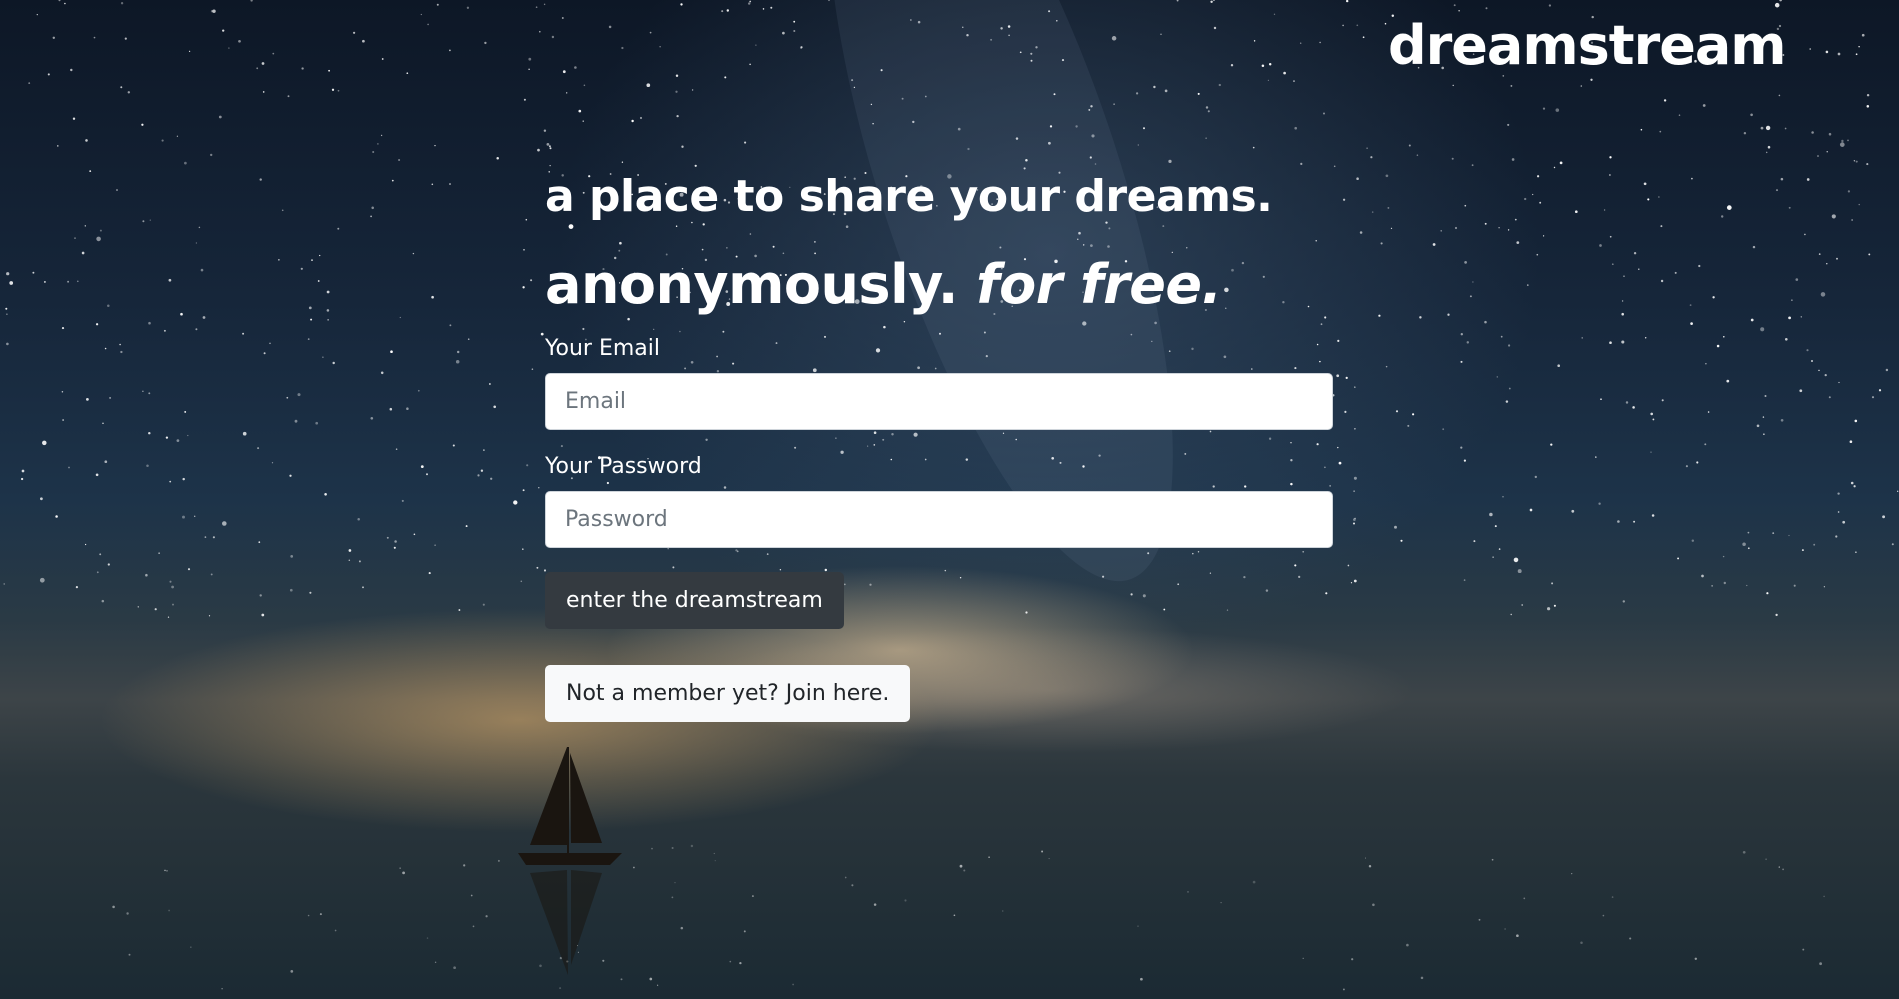 This screenshot has width=1899, height=999. Describe the element at coordinates (751, 284) in the screenshot. I see `hero-subtagline-plain: anonymously.` at that location.